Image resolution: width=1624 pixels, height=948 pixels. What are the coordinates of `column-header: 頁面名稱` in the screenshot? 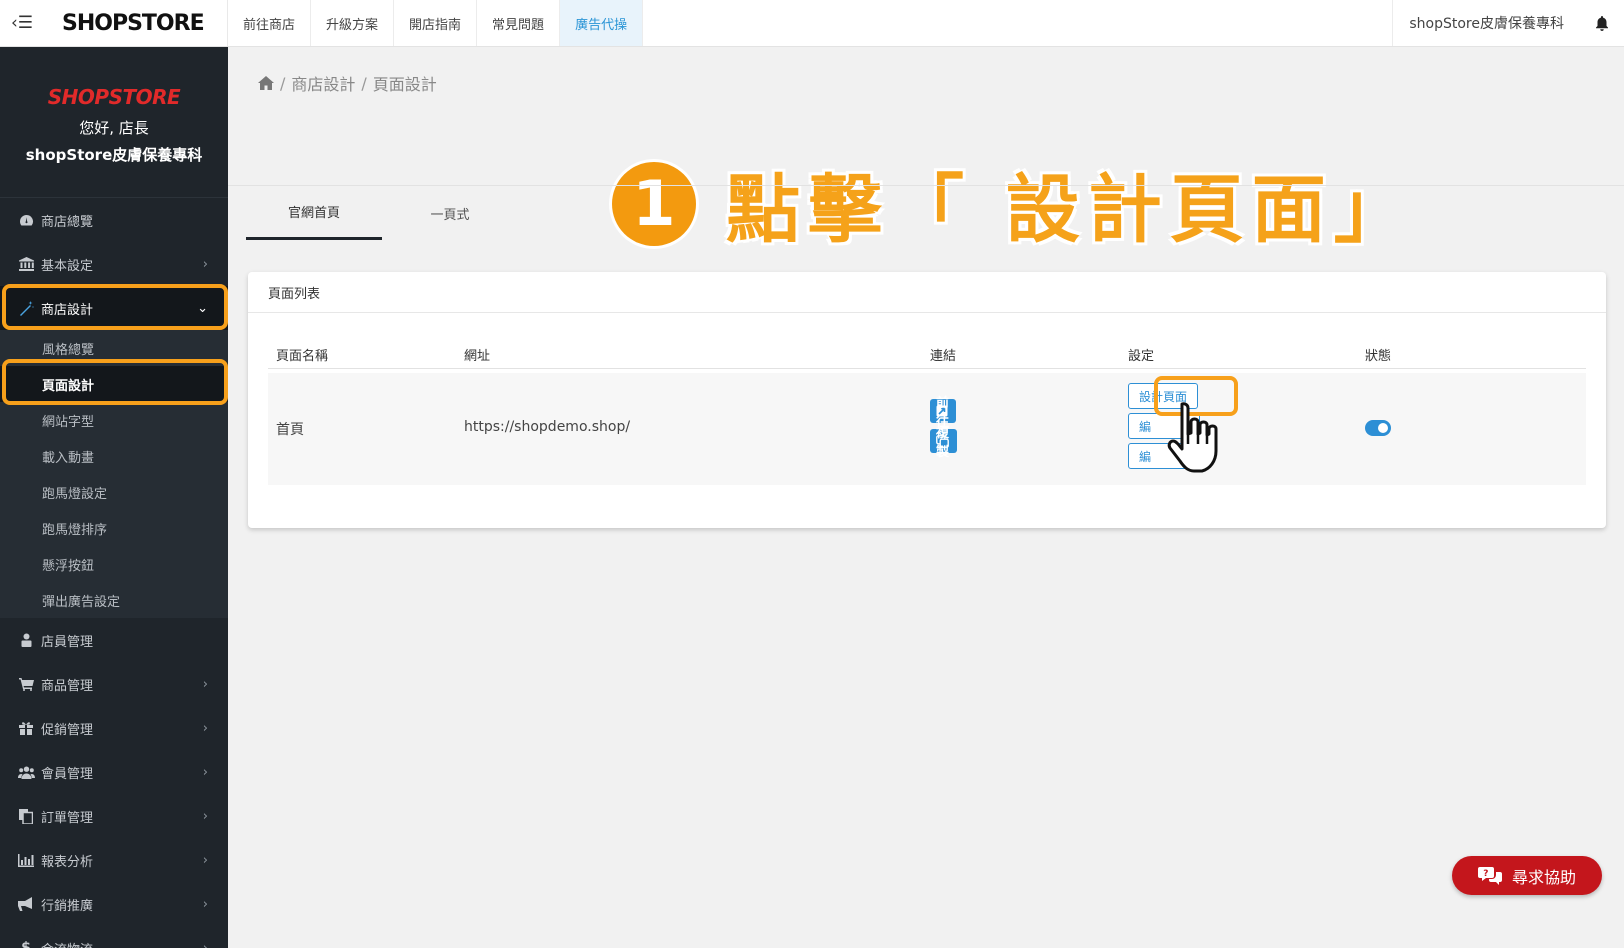 It's located at (302, 356).